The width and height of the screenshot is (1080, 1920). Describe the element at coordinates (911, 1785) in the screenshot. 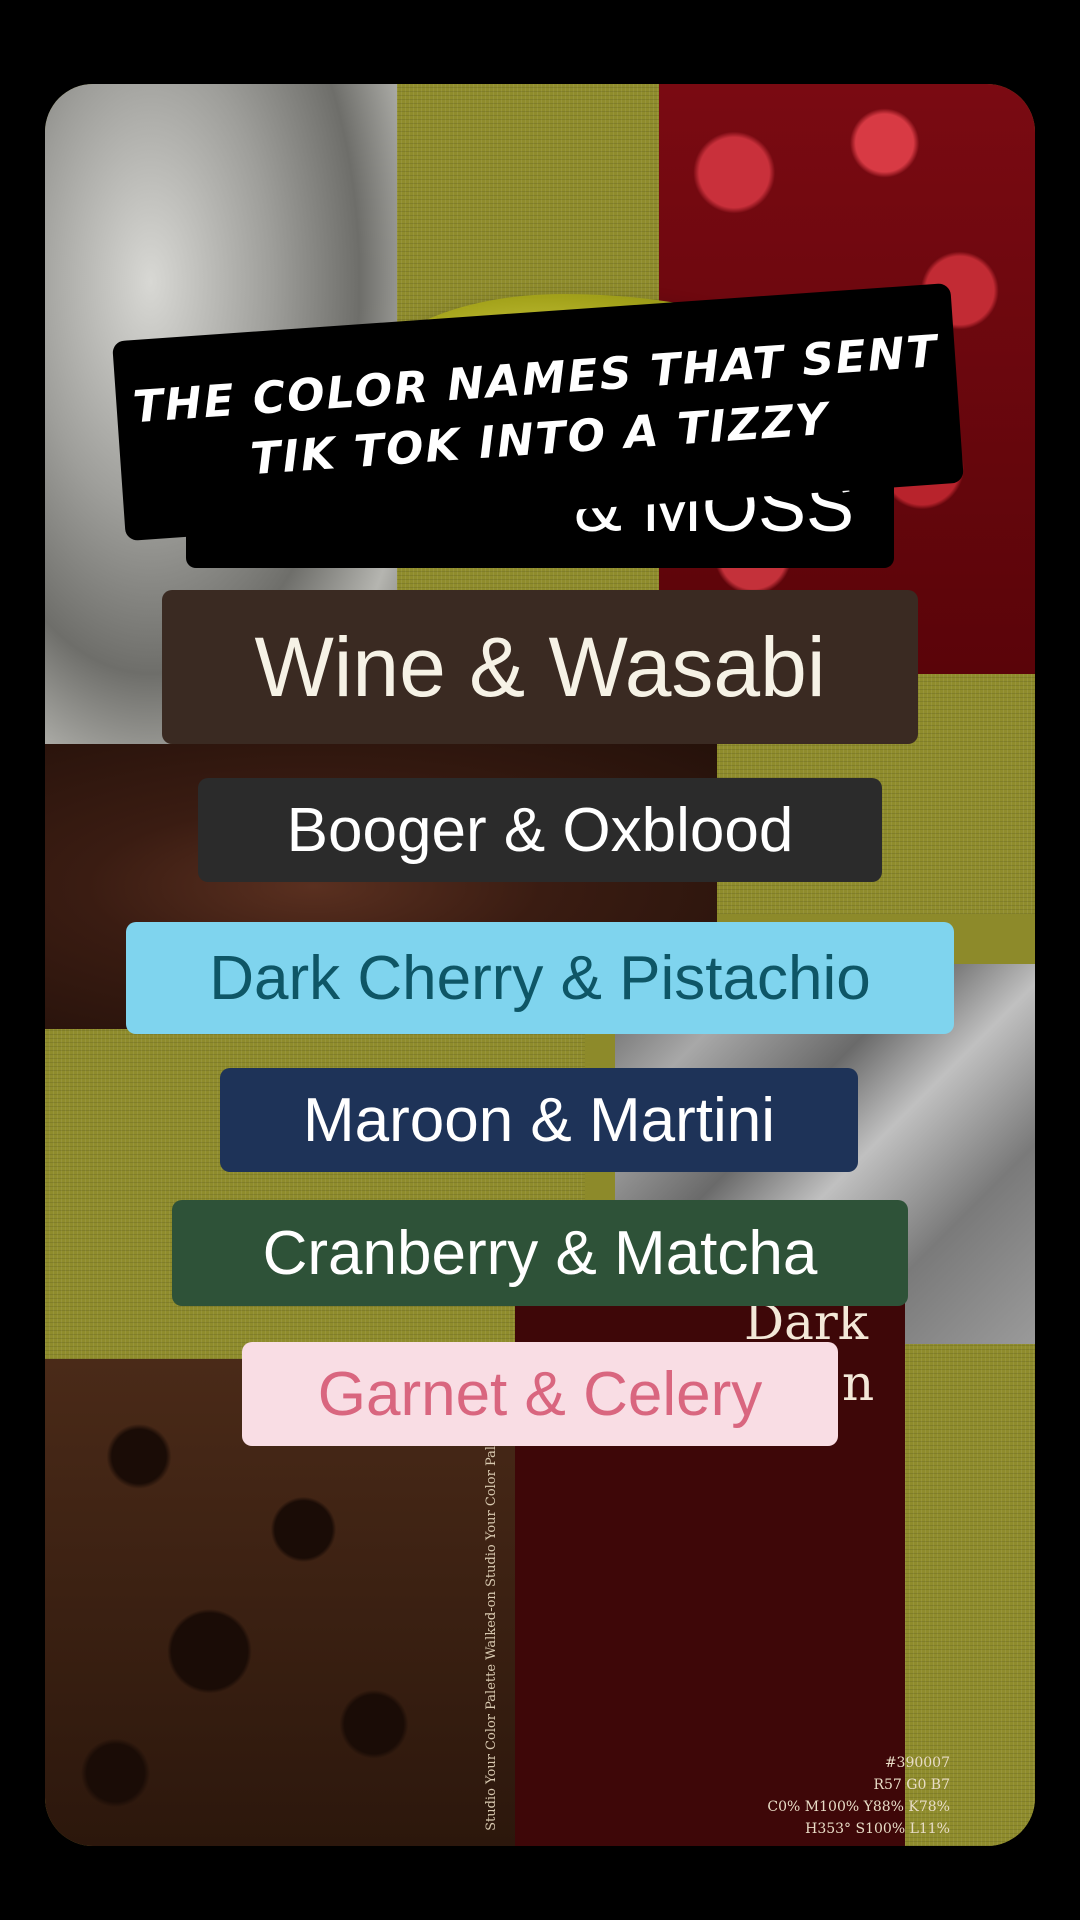

I see `swatch-rgb: R57 G0 B7` at that location.